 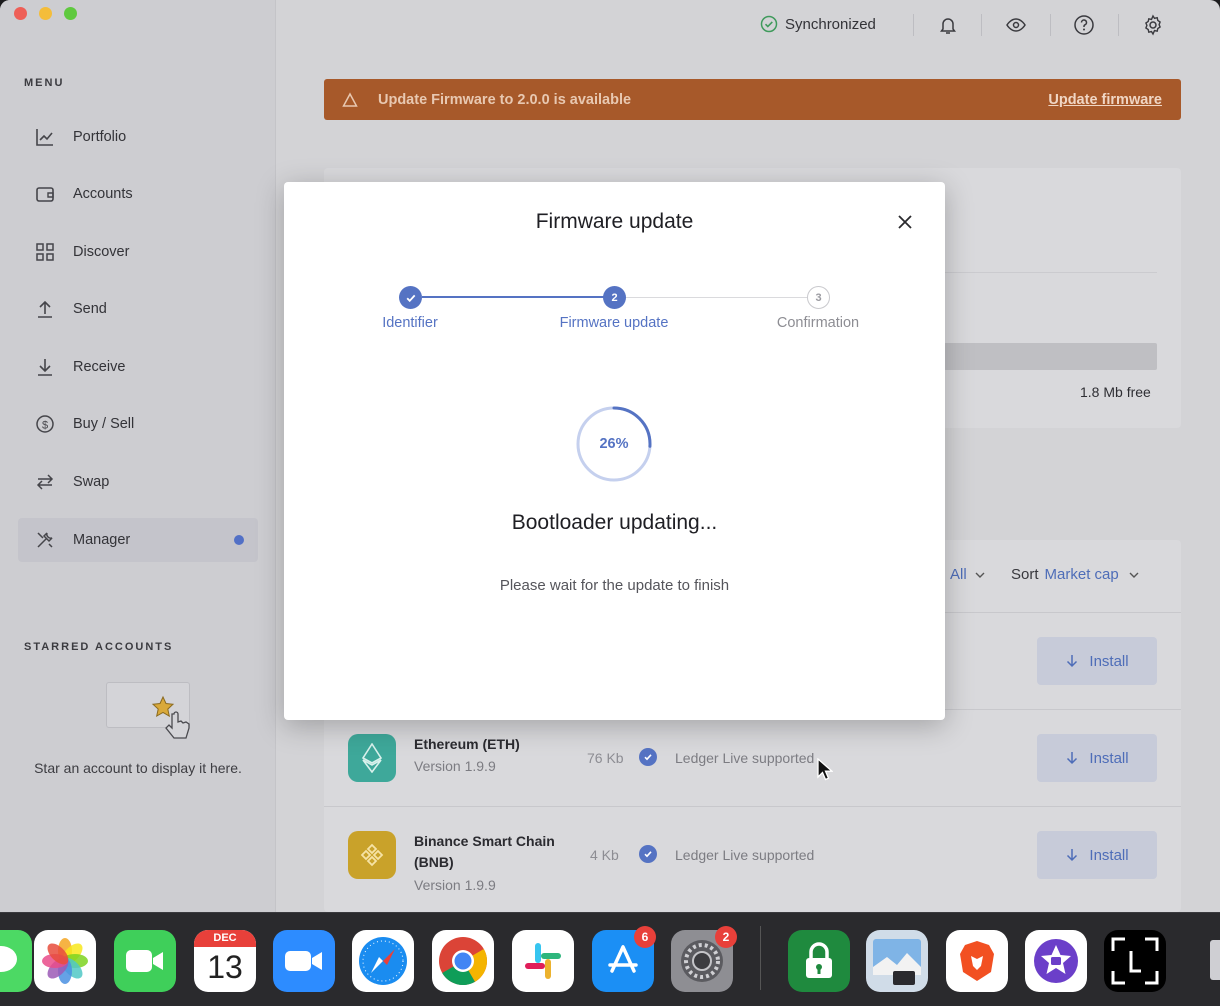 I want to click on check-circle-icon, so click(x=769, y=24).